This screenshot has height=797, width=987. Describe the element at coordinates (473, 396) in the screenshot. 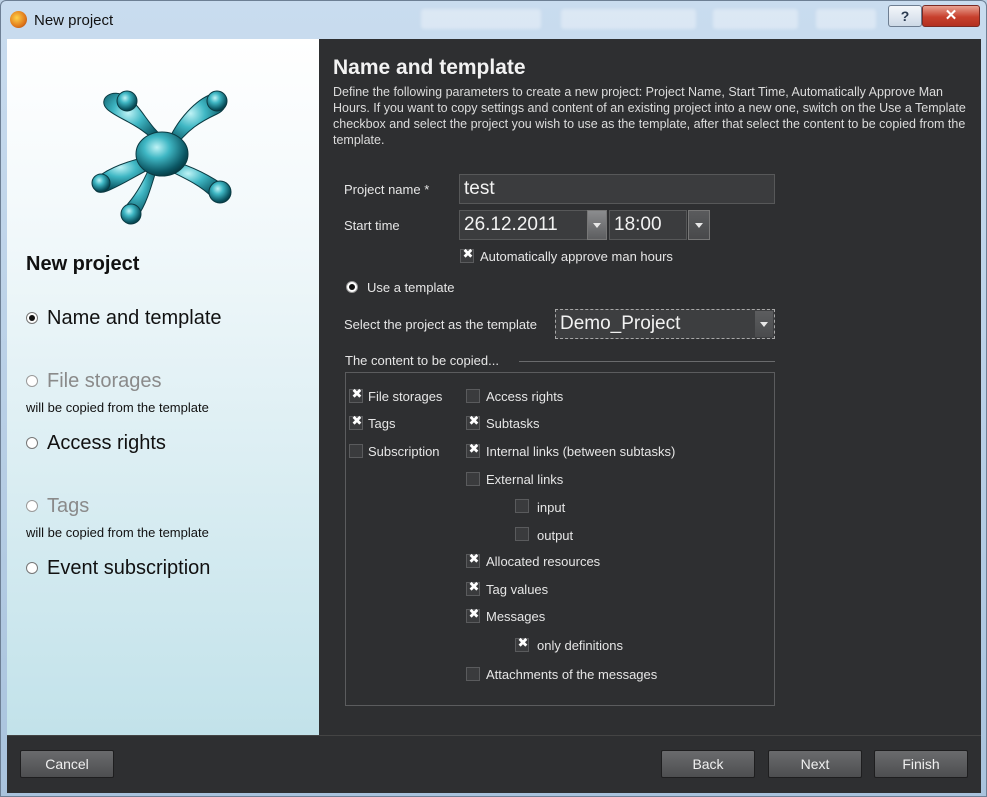

I see `content-checkbox-access-rights` at that location.